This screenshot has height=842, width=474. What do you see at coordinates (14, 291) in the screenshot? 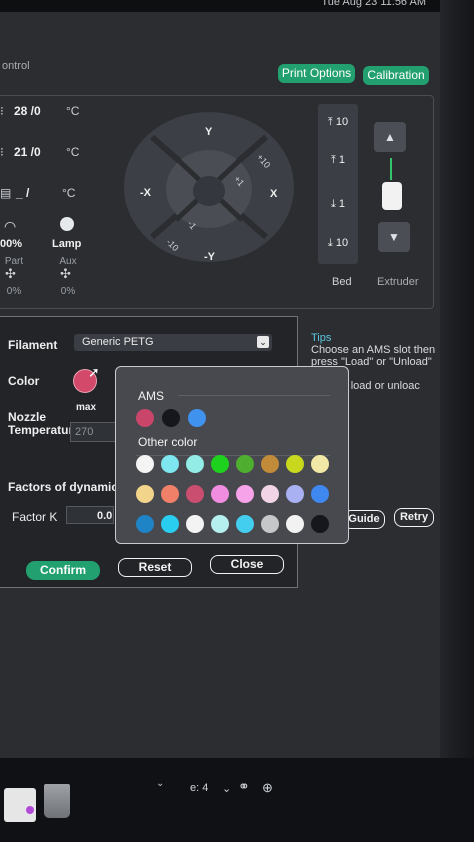
I see `part-fan-value: 0%` at bounding box center [14, 291].